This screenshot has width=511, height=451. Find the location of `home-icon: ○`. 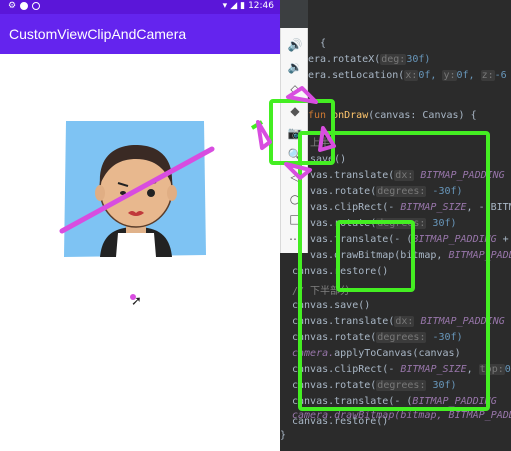

home-icon: ○ is located at coordinates (295, 199).